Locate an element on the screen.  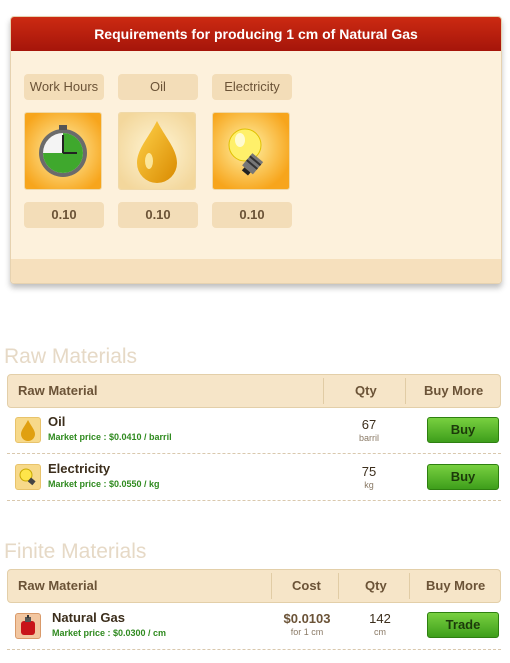
cost-value: $0.0103 is located at coordinates (307, 618).